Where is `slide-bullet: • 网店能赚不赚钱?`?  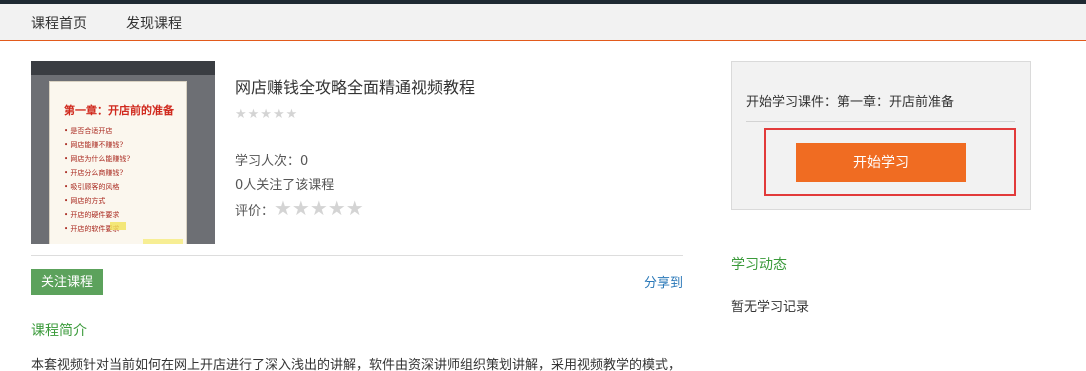
slide-bullet: • 网店能赚不赚钱? is located at coordinates (94, 145).